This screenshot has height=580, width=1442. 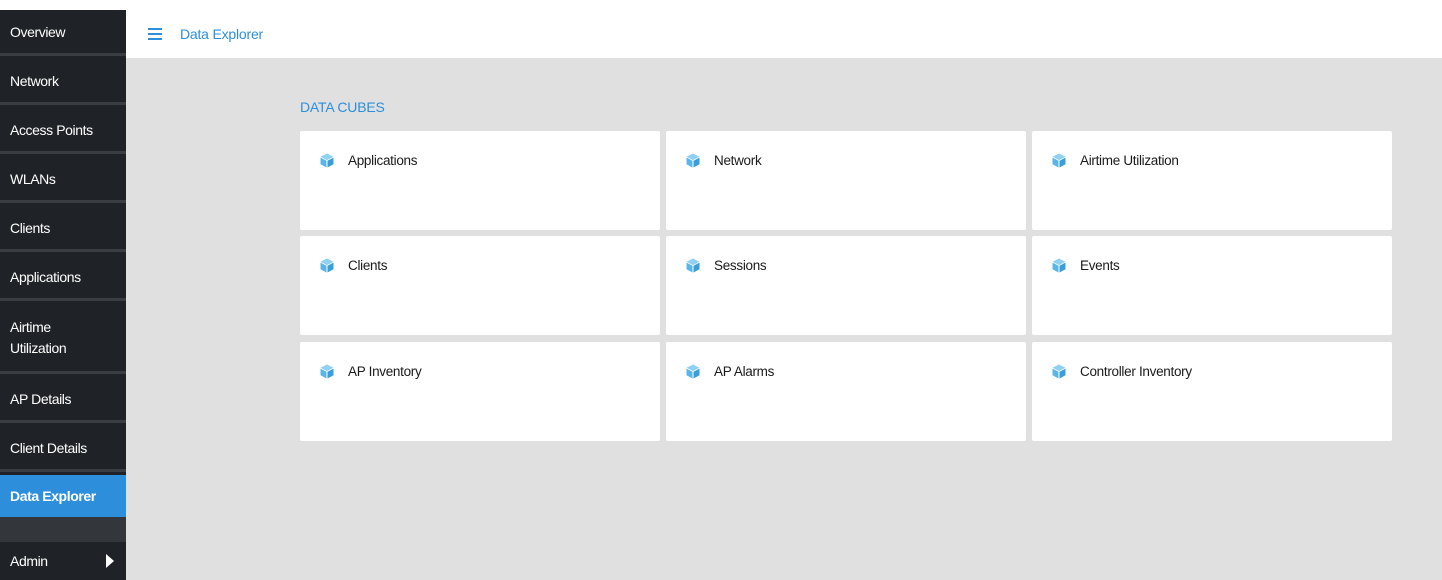 I want to click on sidebar-item-airtime-utilization: Airtime Utilization, so click(x=63, y=339).